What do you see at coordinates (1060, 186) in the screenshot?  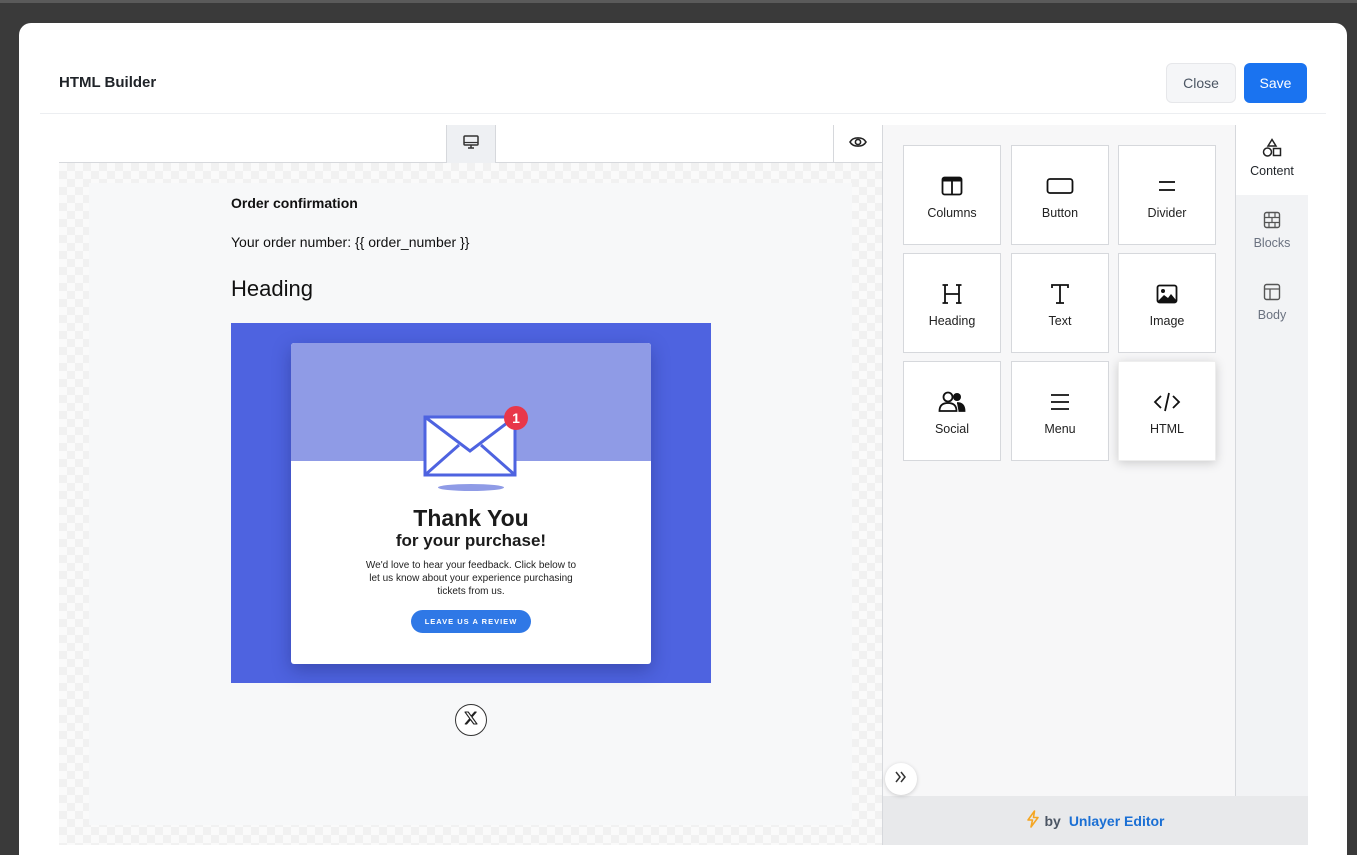 I see `button-icon` at bounding box center [1060, 186].